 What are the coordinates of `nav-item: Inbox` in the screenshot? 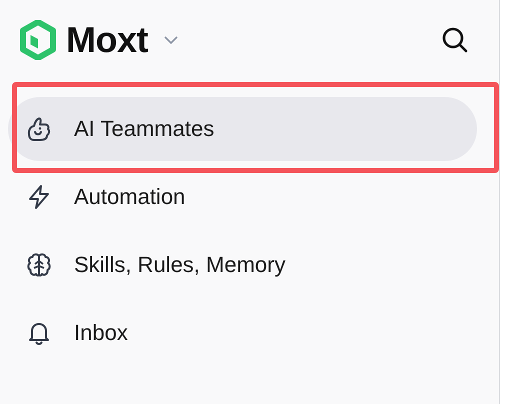 It's located at (242, 333).